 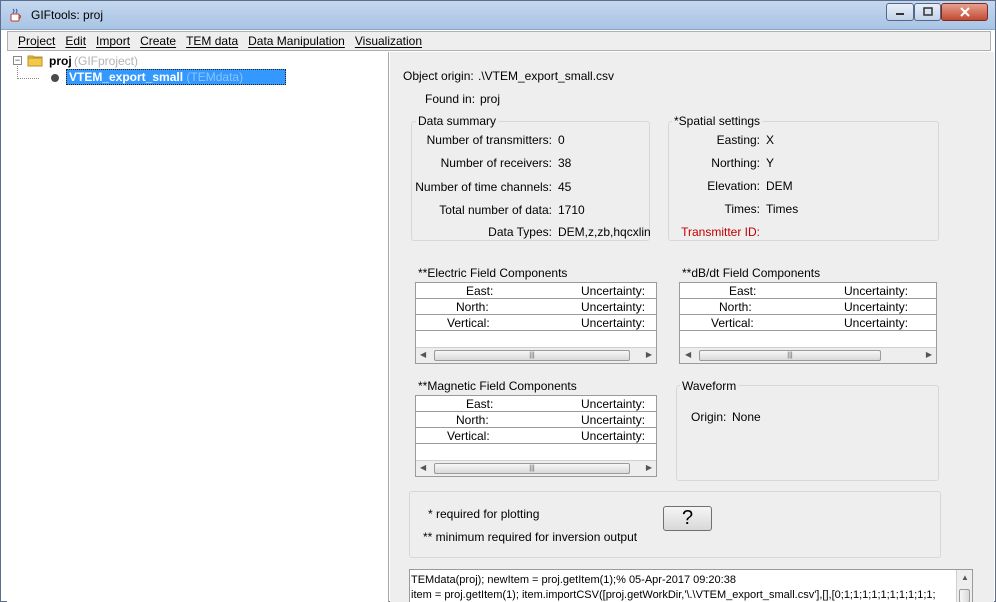 What do you see at coordinates (484, 514) in the screenshot?
I see `required-plotting-note: * required for plotting` at bounding box center [484, 514].